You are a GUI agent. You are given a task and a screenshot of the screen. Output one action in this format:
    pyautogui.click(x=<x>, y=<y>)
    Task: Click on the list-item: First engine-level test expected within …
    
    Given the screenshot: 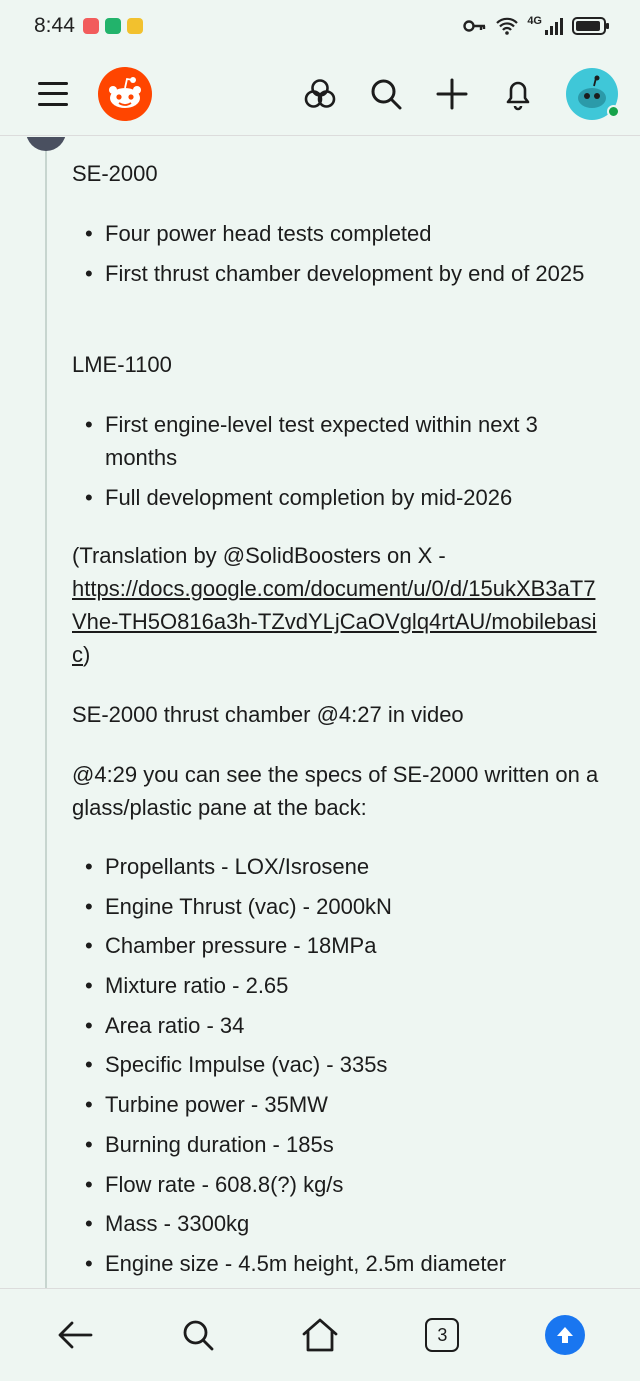 What is the action you would take?
    pyautogui.click(x=332, y=444)
    